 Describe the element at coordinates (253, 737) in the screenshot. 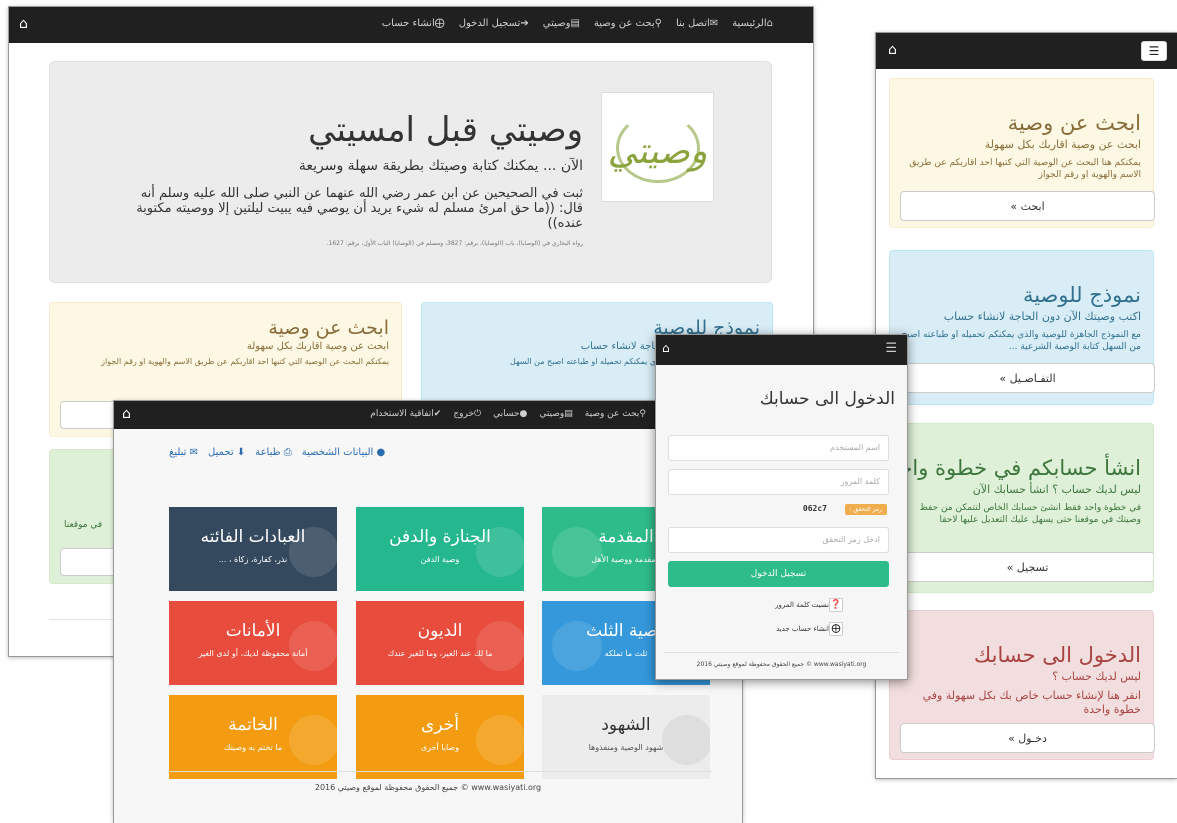

I see `tile-conclusion: الخاتمة ما تختم به وصيتك` at that location.